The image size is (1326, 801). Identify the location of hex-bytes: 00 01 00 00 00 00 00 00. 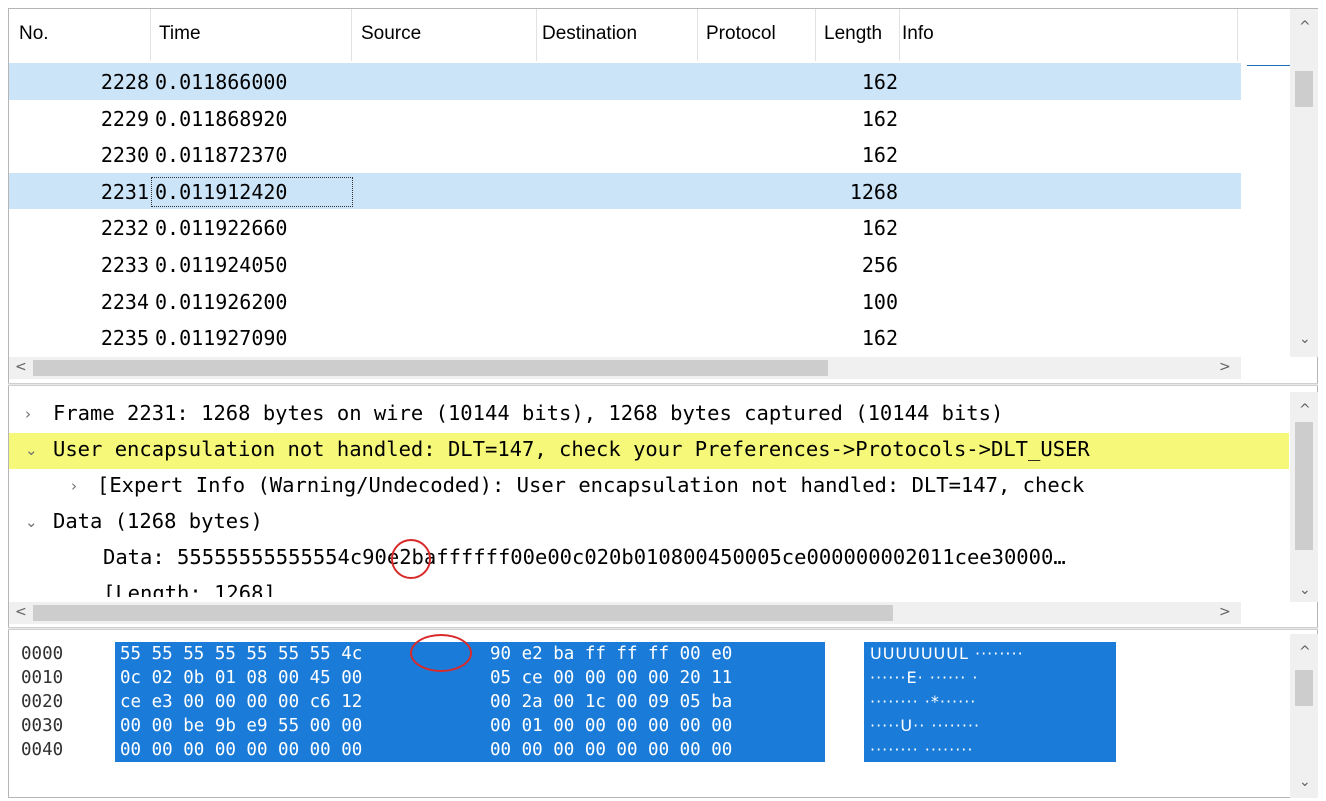
(655, 726).